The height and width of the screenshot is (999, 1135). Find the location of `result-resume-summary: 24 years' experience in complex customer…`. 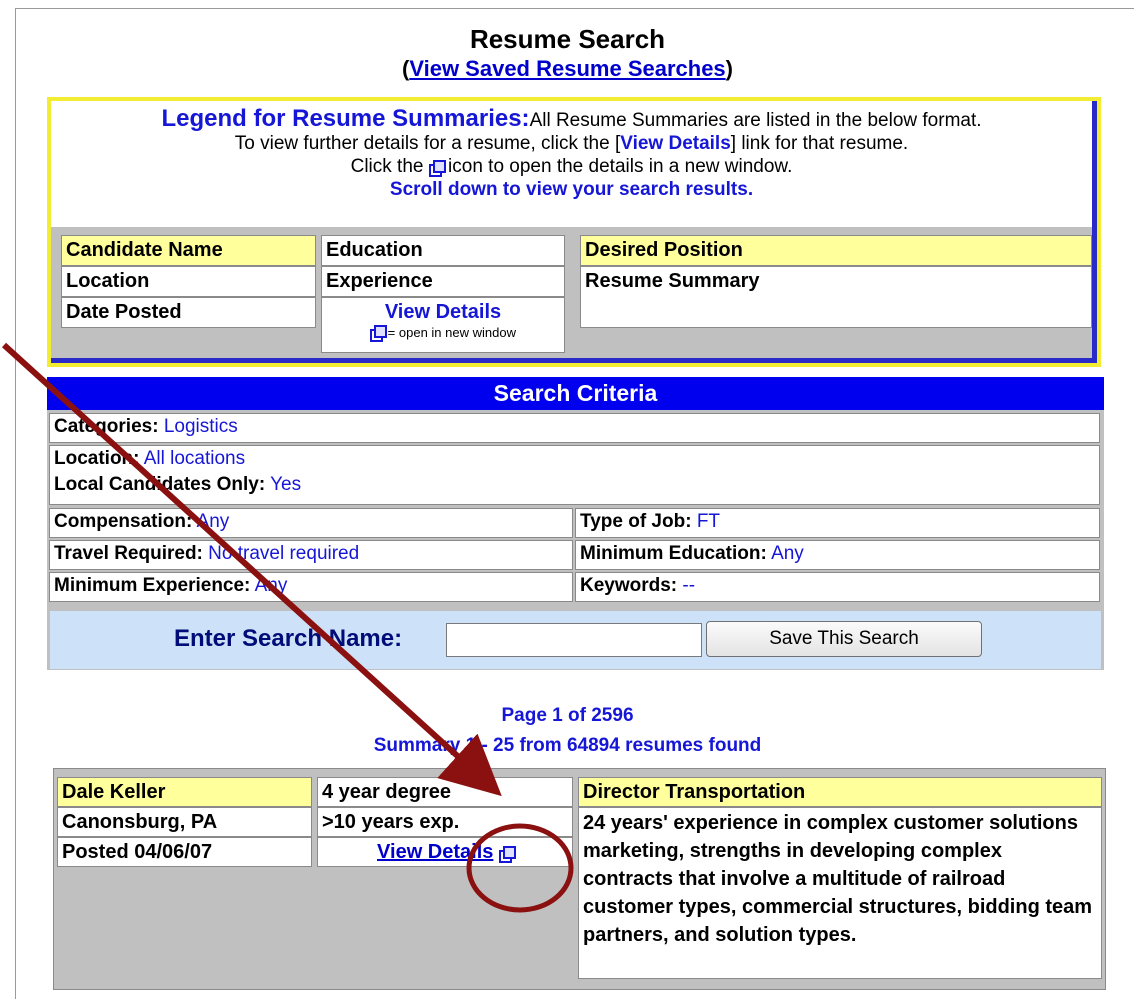

result-resume-summary: 24 years' experience in complex customer… is located at coordinates (840, 893).